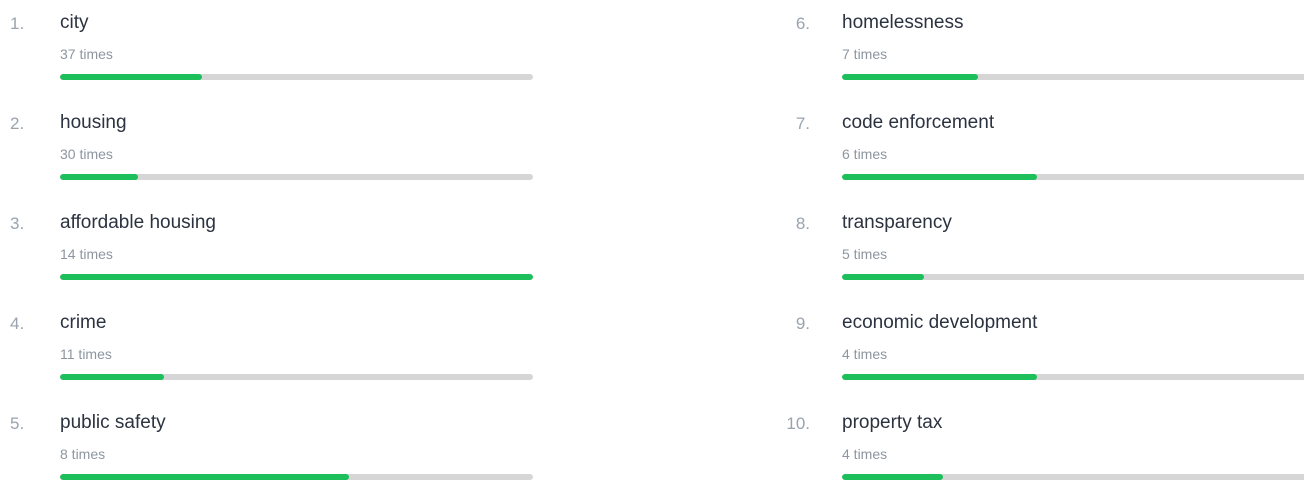 The image size is (1304, 480). What do you see at coordinates (83, 454) in the screenshot?
I see `item-count: 8 times` at bounding box center [83, 454].